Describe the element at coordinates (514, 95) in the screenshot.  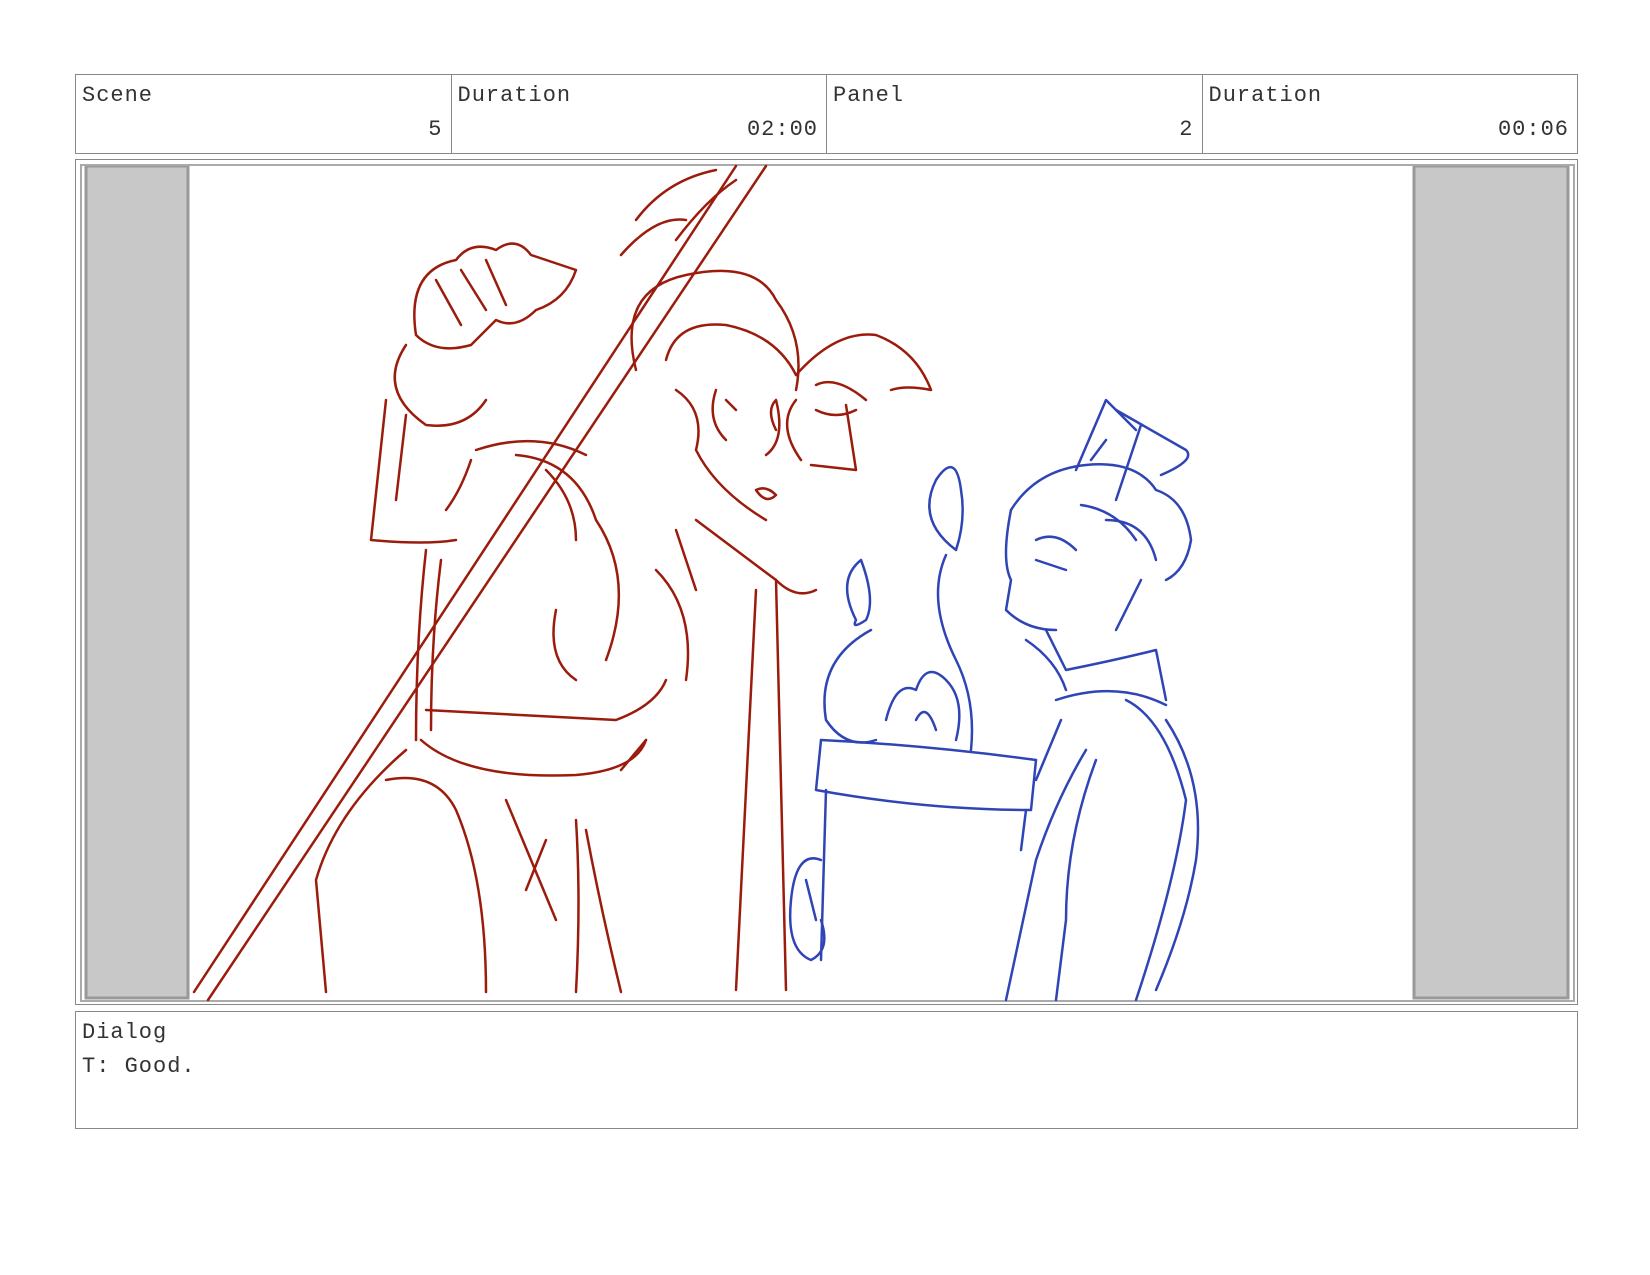
I see `scene-duration-label: Duration` at that location.